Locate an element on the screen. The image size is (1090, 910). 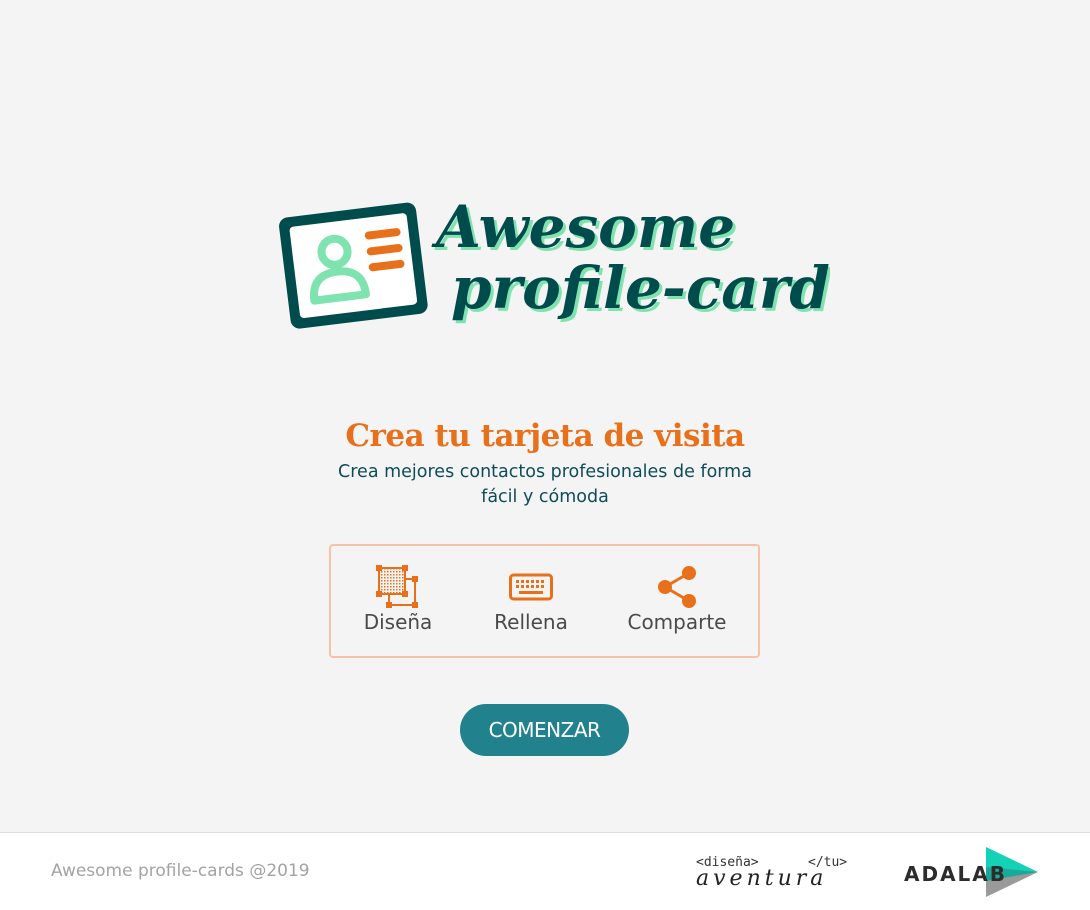
step-label-fill: Rellena is located at coordinates (531, 622).